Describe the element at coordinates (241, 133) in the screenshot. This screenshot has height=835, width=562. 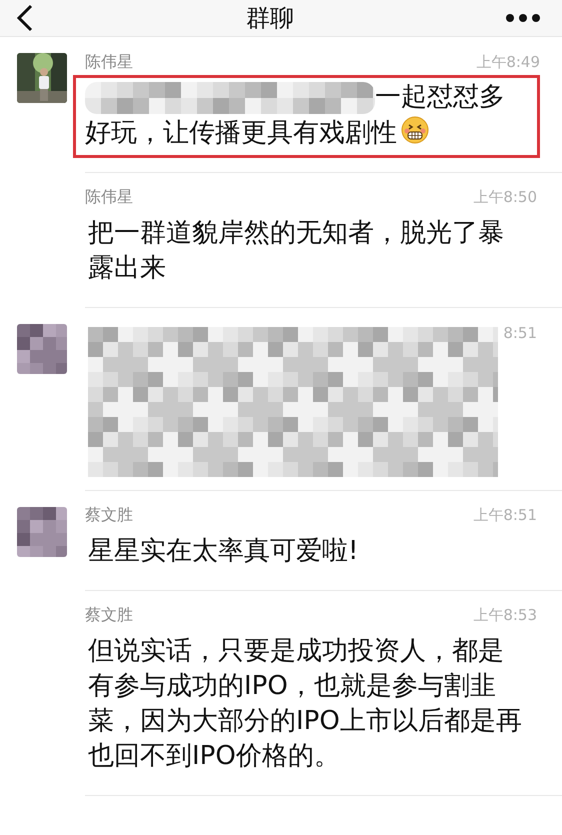
I see `message-text: 好玩，让传播更具有戏剧性` at that location.